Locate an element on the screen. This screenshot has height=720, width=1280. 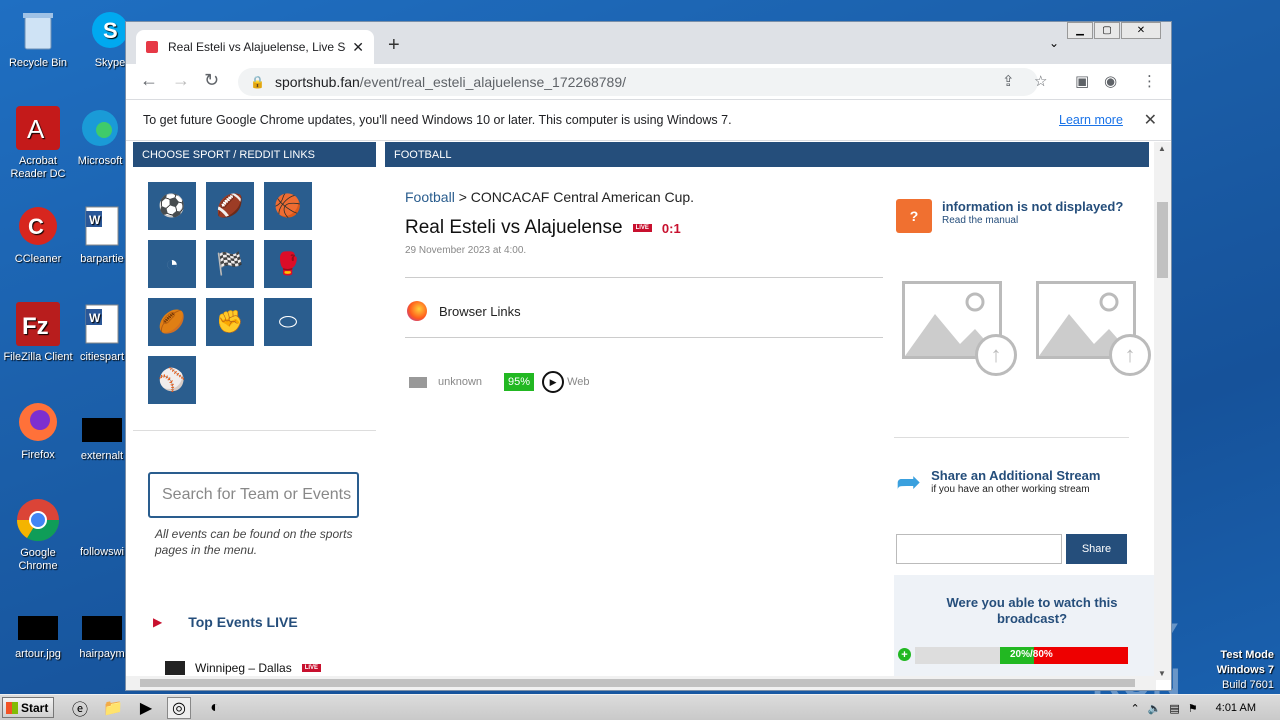
network-icon: ▤ is located at coordinates (1174, 708).